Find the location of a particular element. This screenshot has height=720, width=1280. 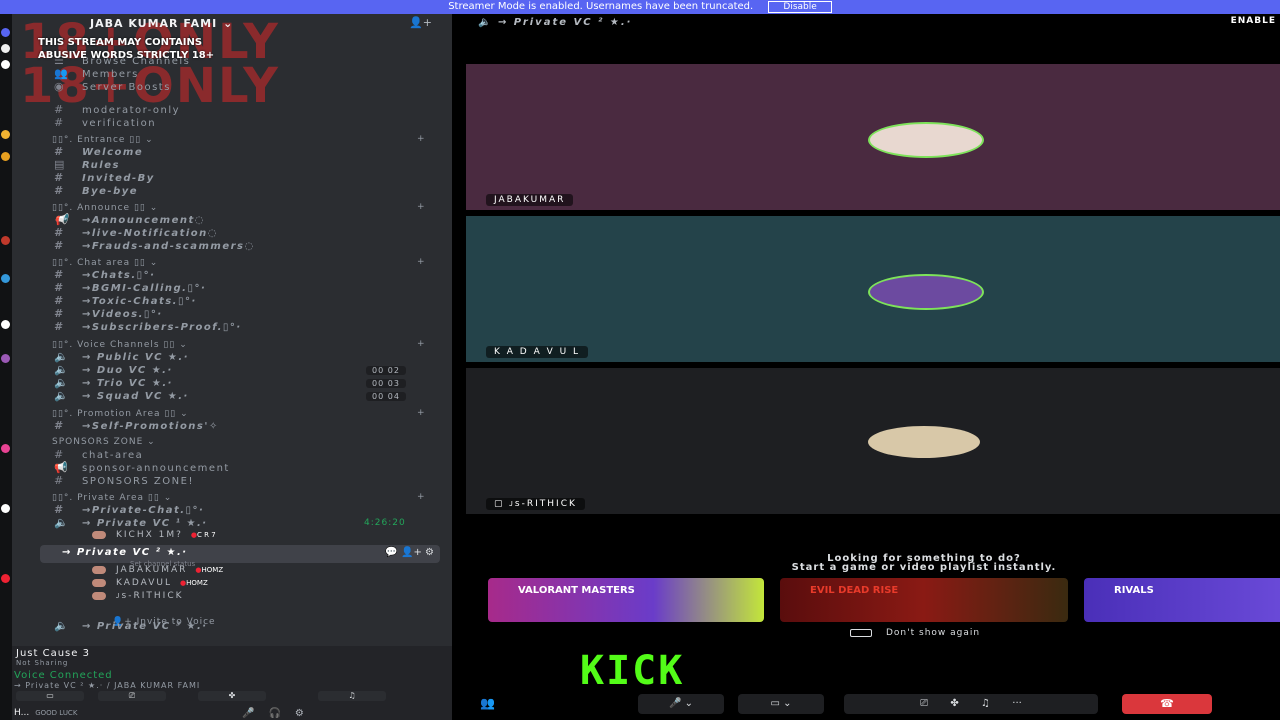

participant-name: ▢ ᴊs-RITHICK is located at coordinates (535, 504).